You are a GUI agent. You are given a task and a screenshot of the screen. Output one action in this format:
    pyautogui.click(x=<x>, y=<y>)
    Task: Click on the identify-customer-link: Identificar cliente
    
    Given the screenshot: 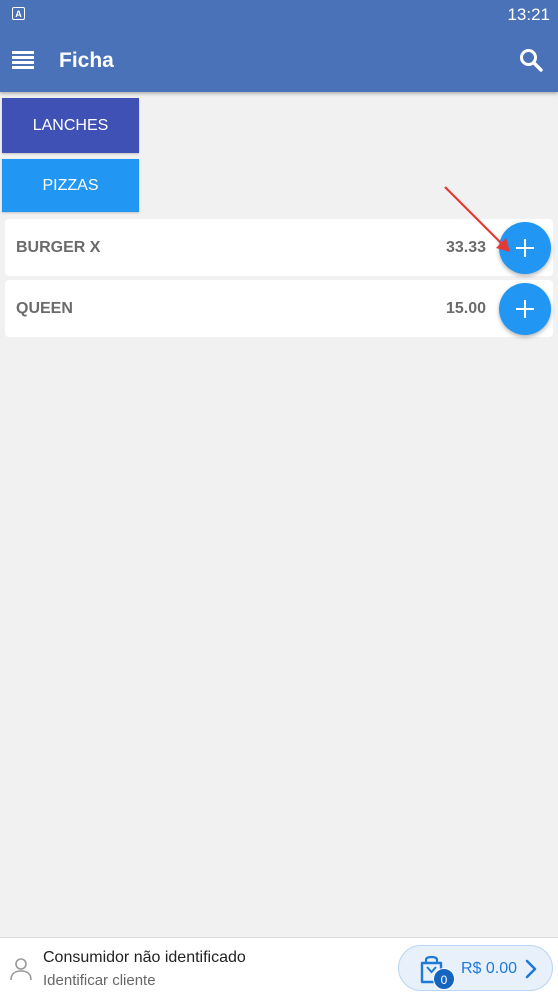 What is the action you would take?
    pyautogui.click(x=99, y=980)
    